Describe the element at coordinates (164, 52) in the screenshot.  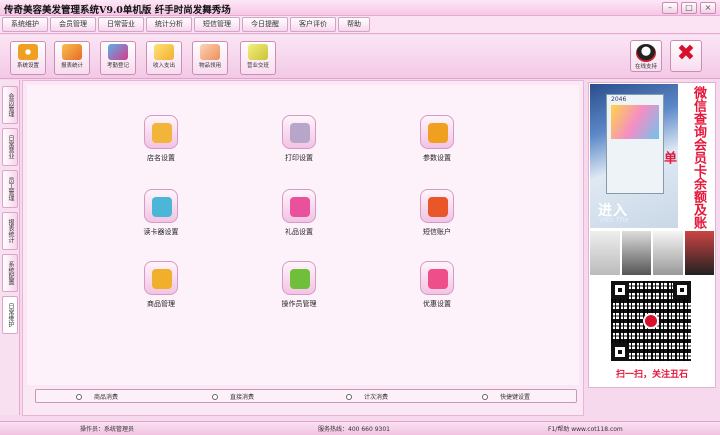
I see `wallet-icon` at that location.